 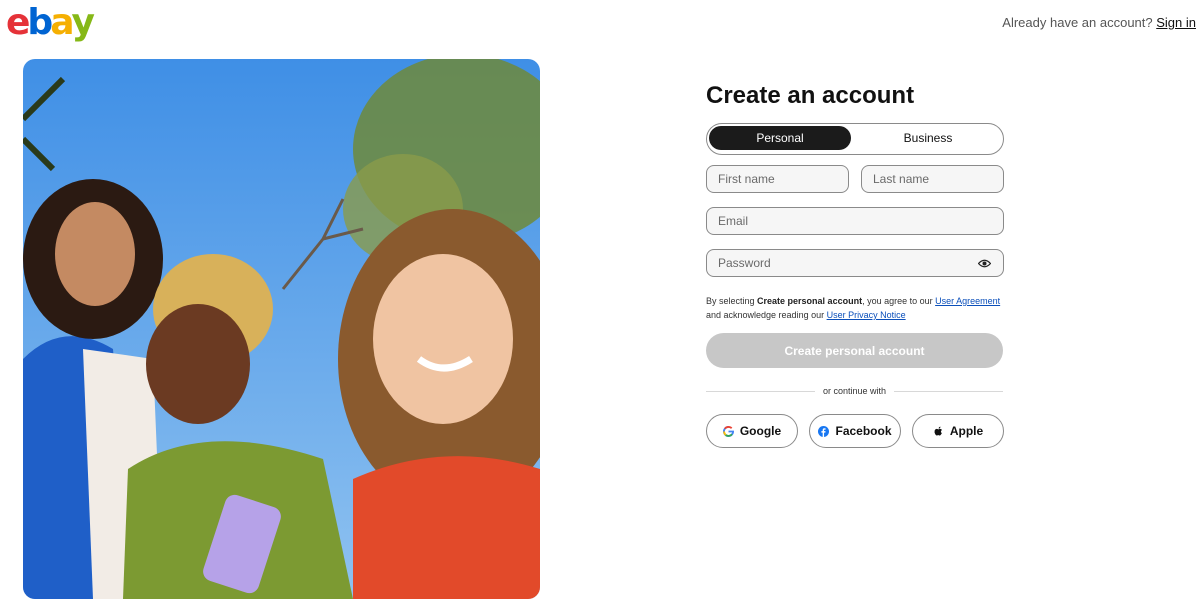 I want to click on apple-button: Apple, so click(x=958, y=431).